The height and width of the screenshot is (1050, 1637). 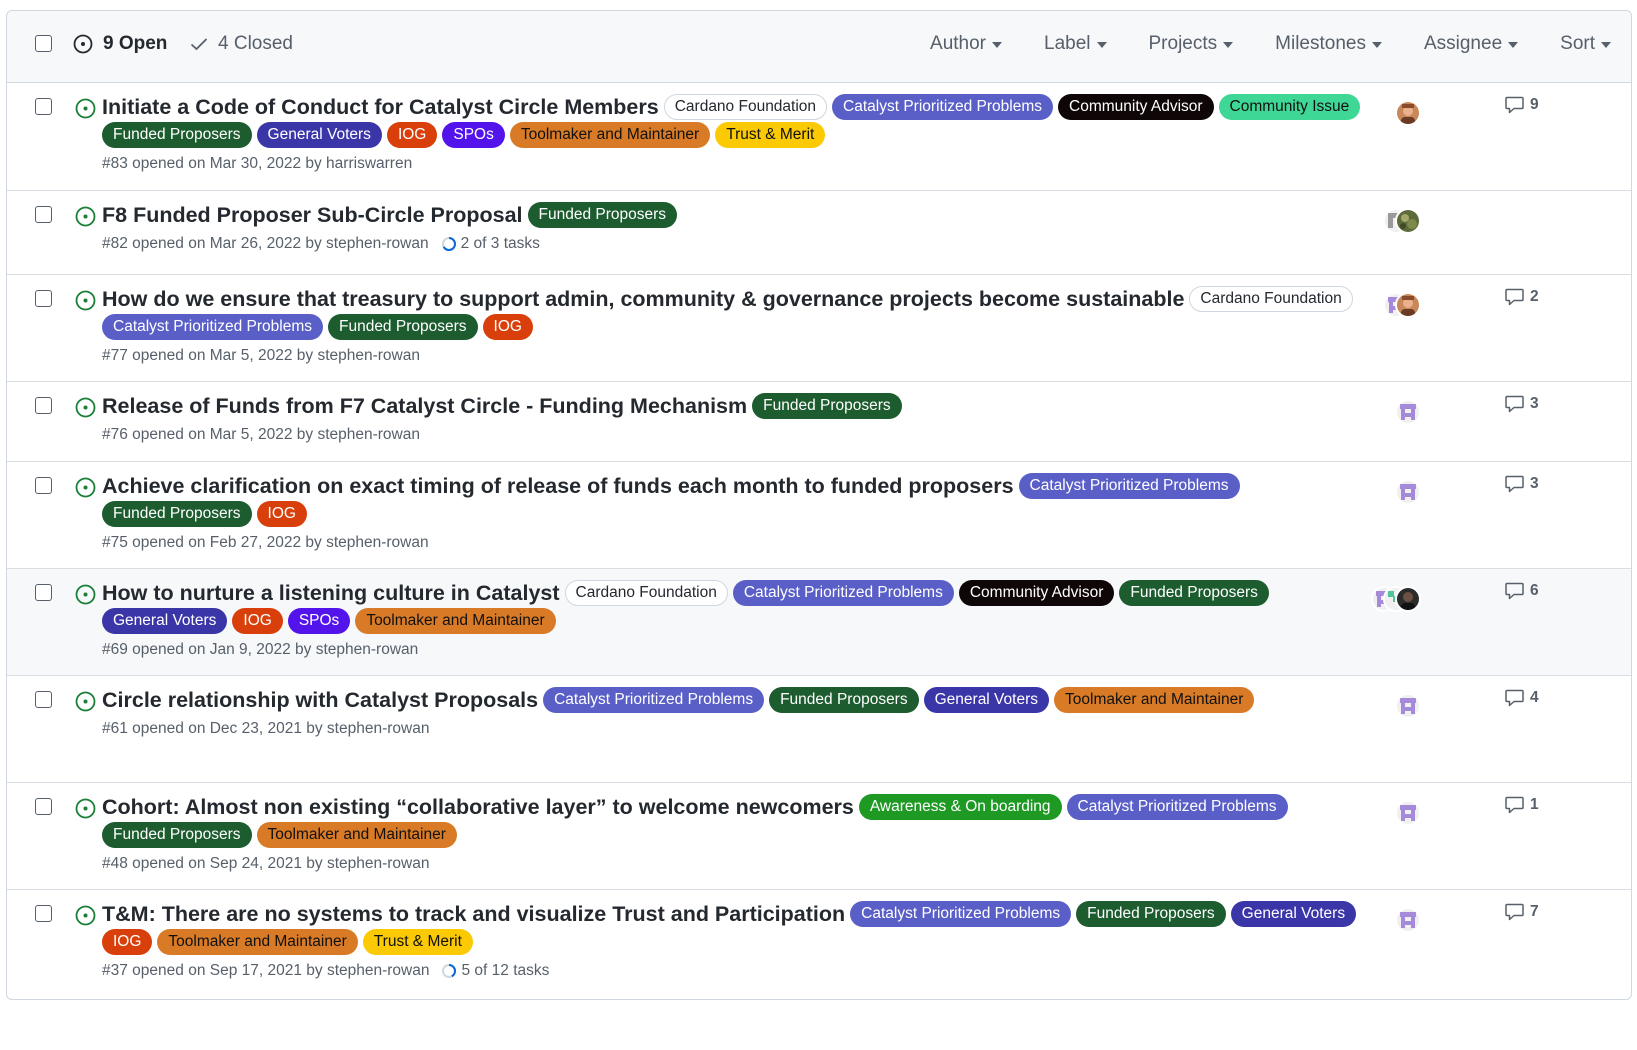 I want to click on comment-icon, so click(x=1514, y=404).